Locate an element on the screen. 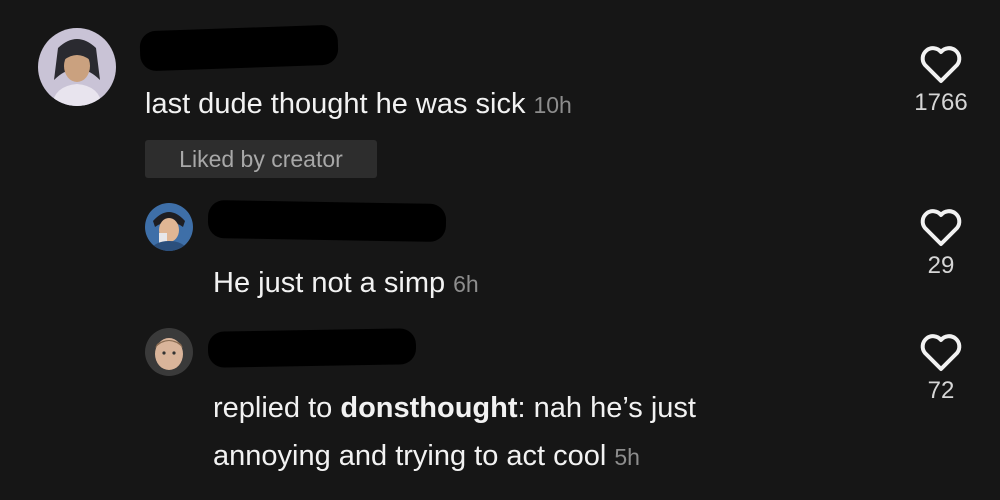  reply-time: 5h is located at coordinates (627, 457).